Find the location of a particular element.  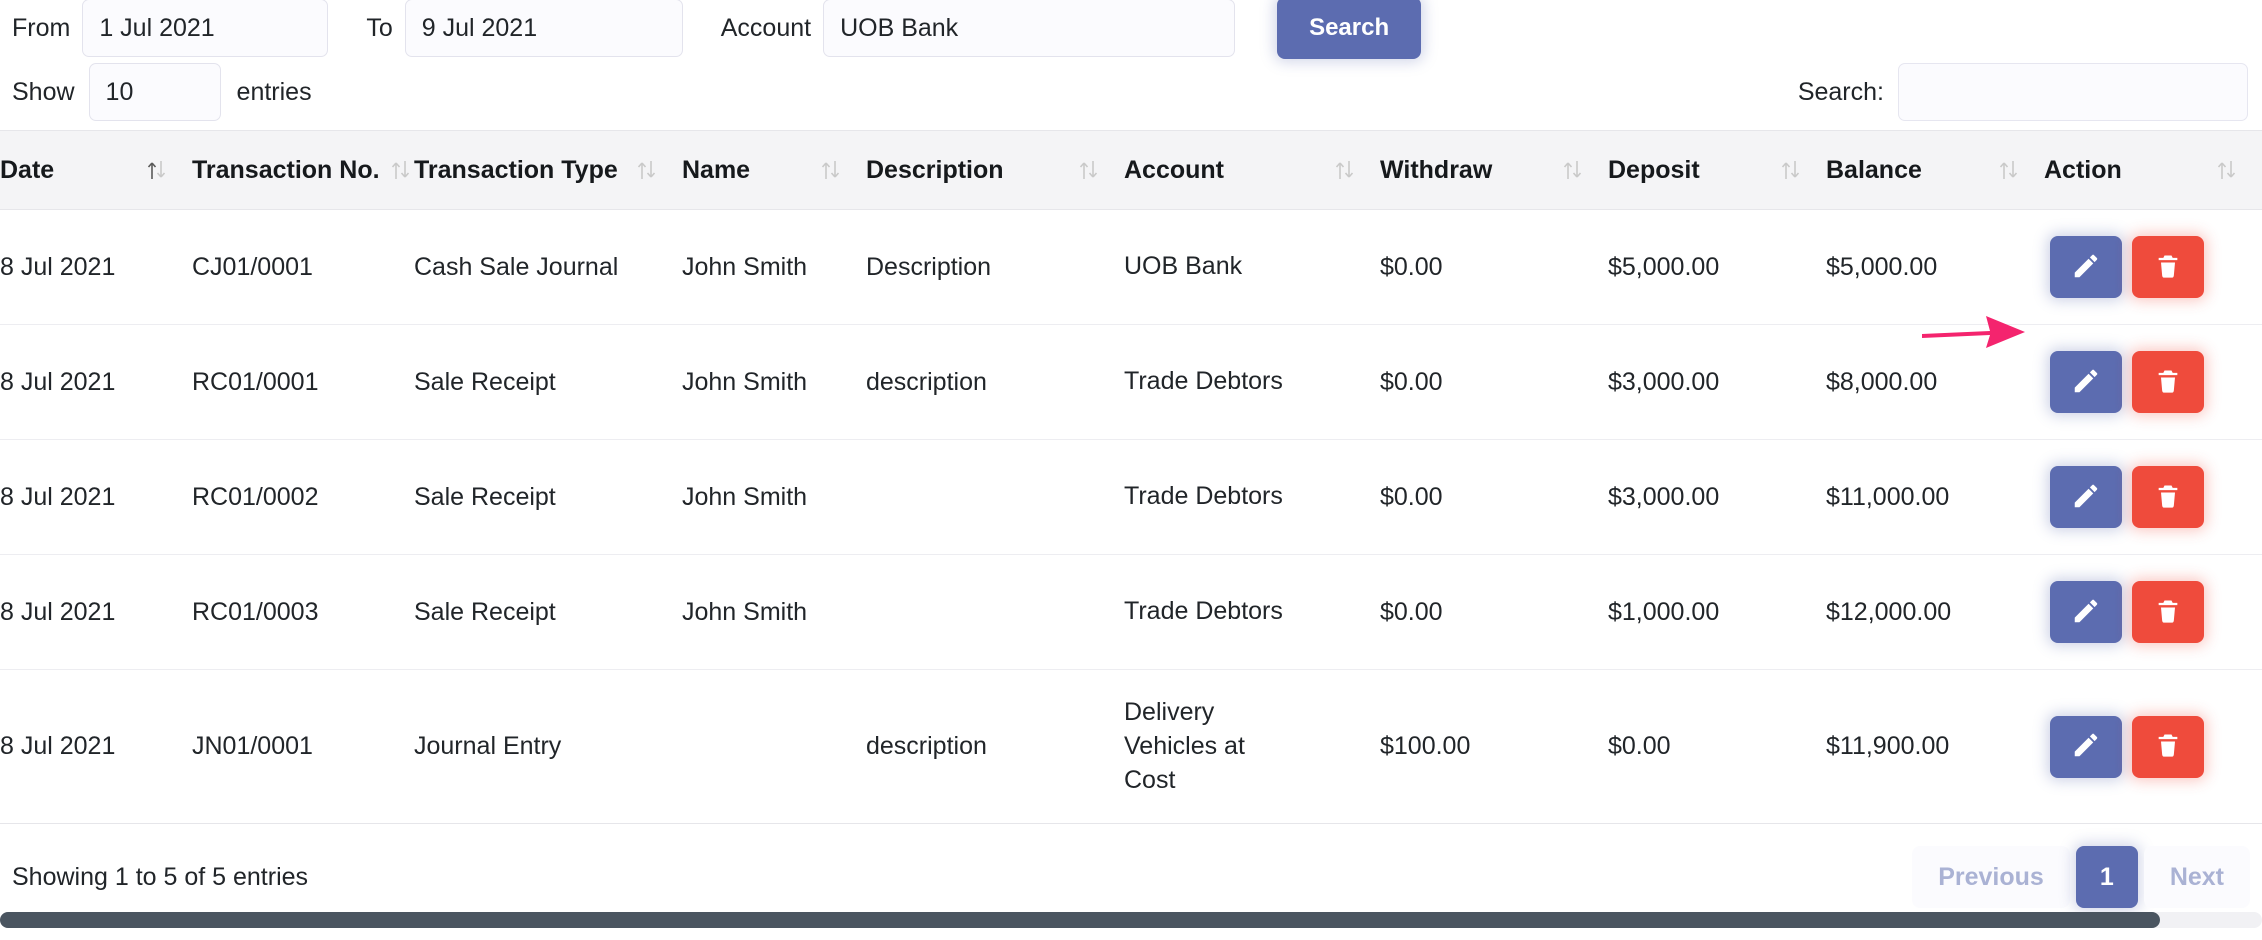

column-header-account-label: Account is located at coordinates (1174, 169).